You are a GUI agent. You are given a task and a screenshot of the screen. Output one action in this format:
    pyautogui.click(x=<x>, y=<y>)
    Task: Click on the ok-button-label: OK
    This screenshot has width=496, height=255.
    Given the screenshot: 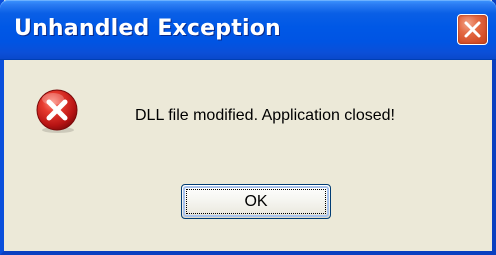 What is the action you would take?
    pyautogui.click(x=256, y=201)
    